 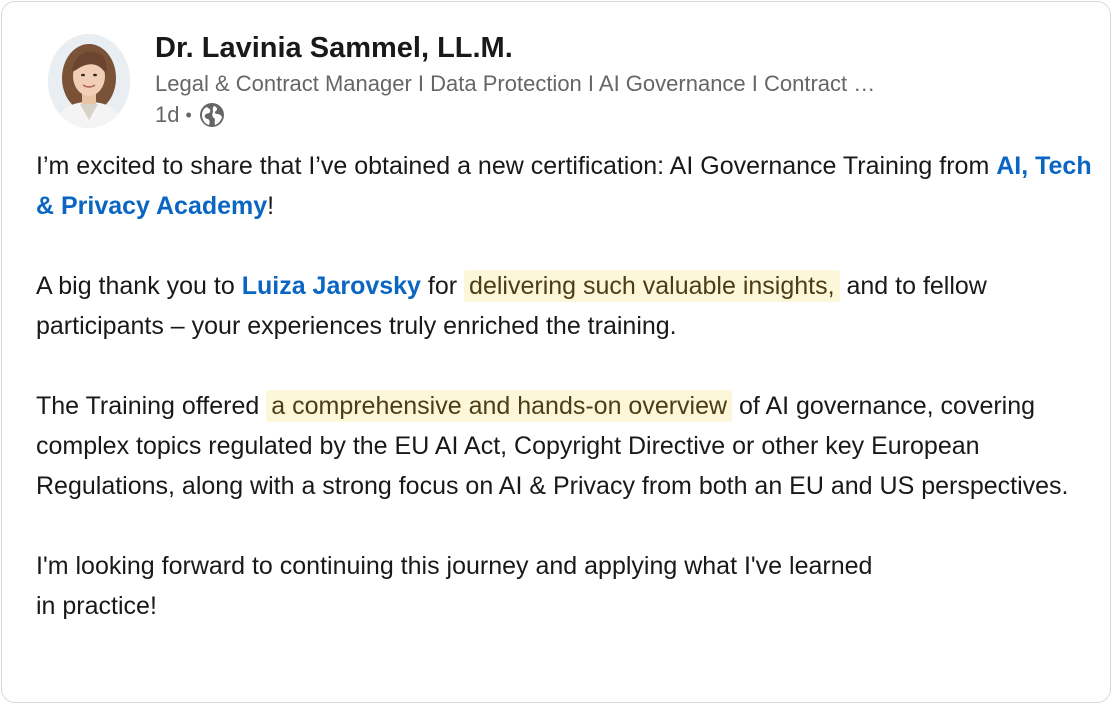 What do you see at coordinates (334, 48) in the screenshot?
I see `author-name: Dr. Lavinia Sammel, LL.M.` at bounding box center [334, 48].